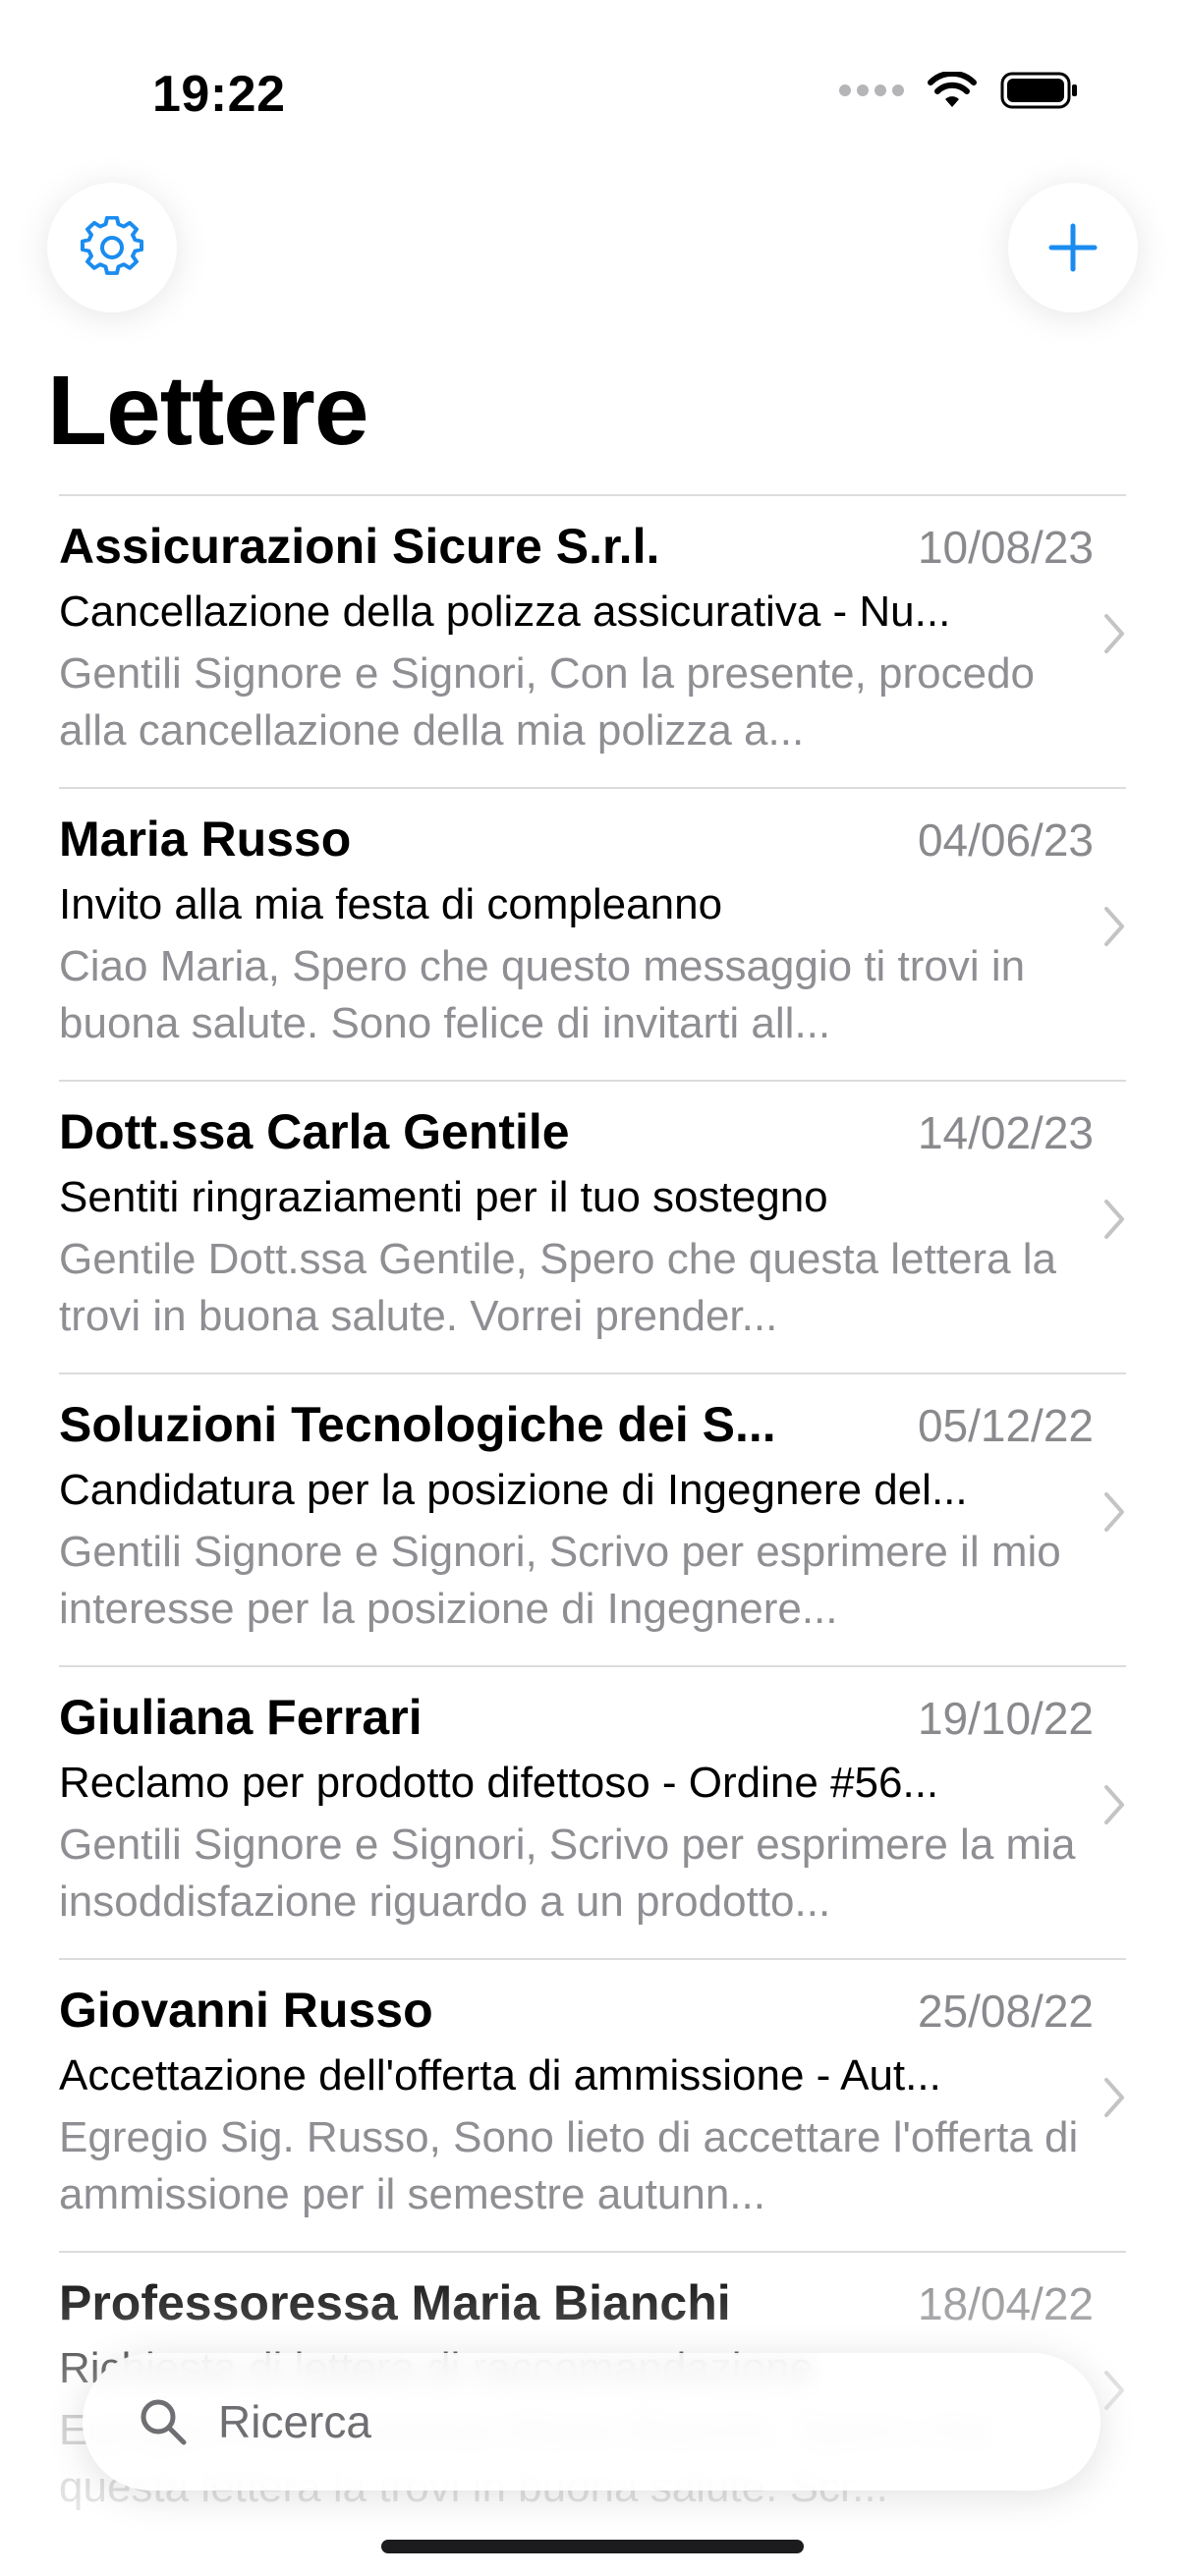 The image size is (1185, 2576). Describe the element at coordinates (1006, 2303) in the screenshot. I see `letter-date: 18/04/22` at that location.